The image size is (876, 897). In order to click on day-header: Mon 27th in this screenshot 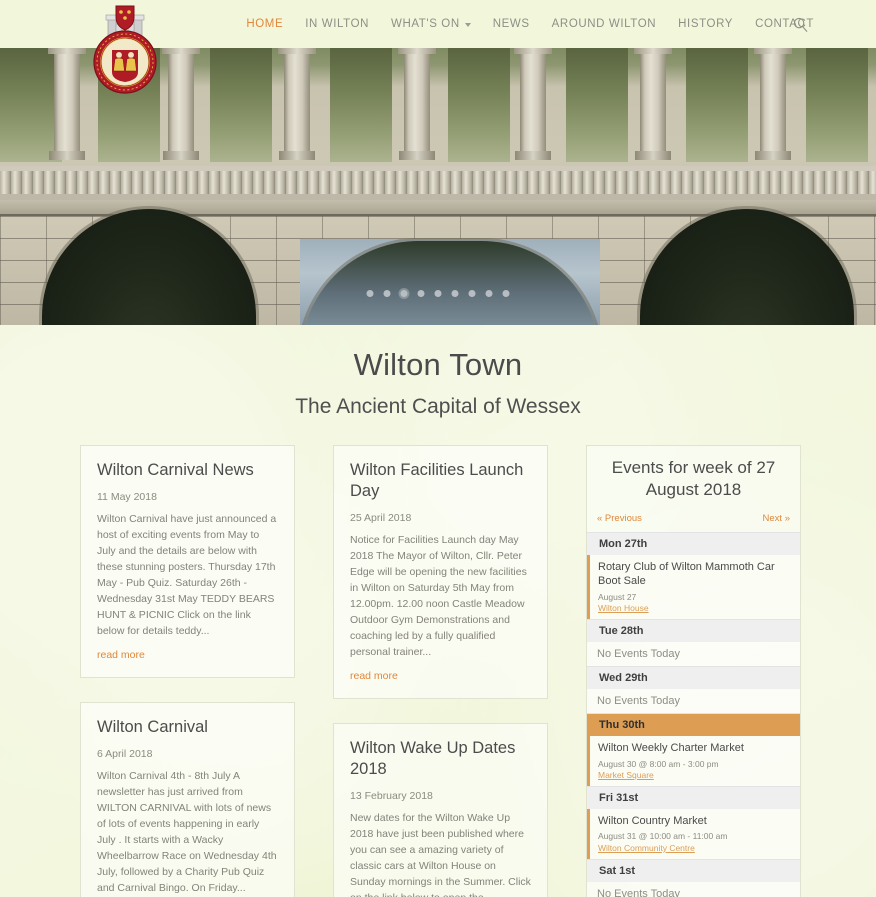, I will do `click(693, 544)`.